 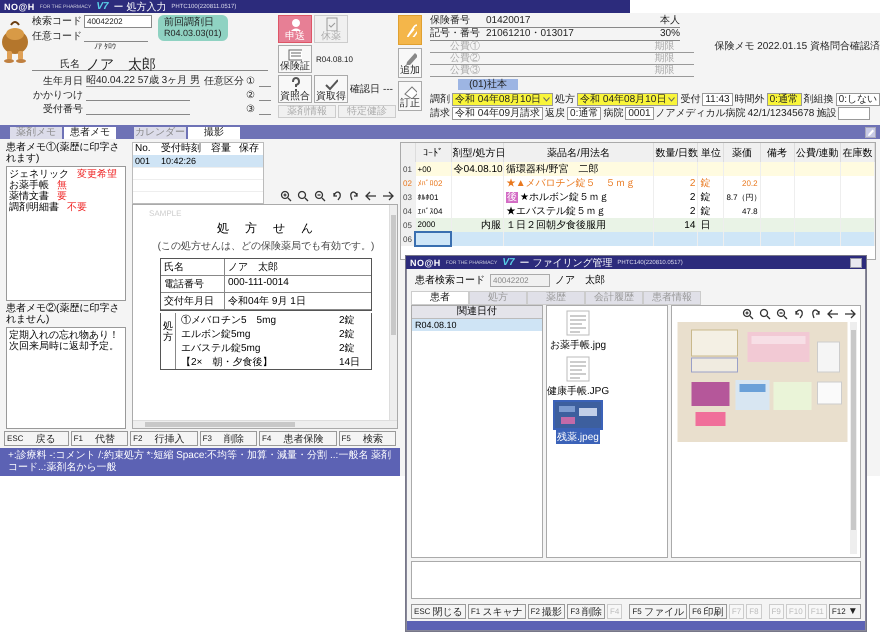 What do you see at coordinates (77, 207) in the screenshot?
I see `memo-value: 不要` at bounding box center [77, 207].